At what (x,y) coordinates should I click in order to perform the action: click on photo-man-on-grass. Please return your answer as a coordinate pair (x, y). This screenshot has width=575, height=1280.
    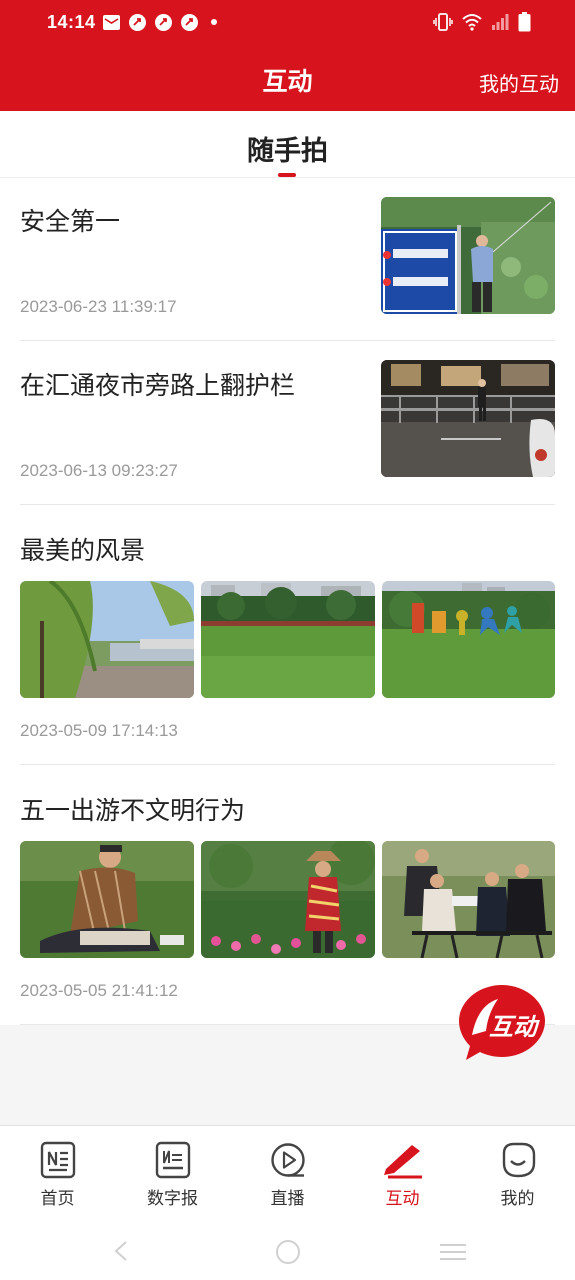
    Looking at the image, I should click on (107, 899).